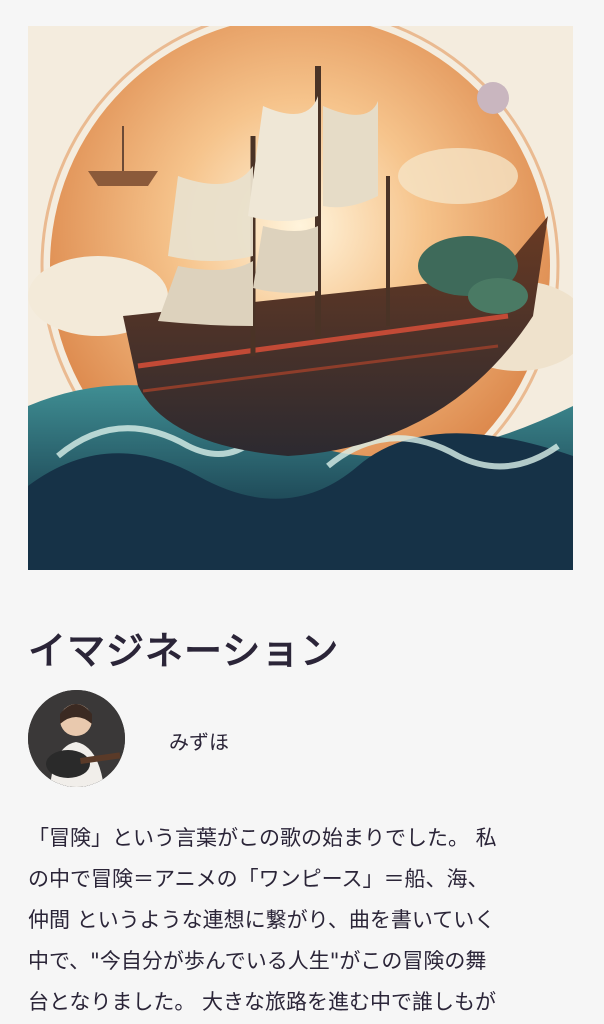 The width and height of the screenshot is (604, 1024). I want to click on song-title: イマジネーション, so click(184, 651).